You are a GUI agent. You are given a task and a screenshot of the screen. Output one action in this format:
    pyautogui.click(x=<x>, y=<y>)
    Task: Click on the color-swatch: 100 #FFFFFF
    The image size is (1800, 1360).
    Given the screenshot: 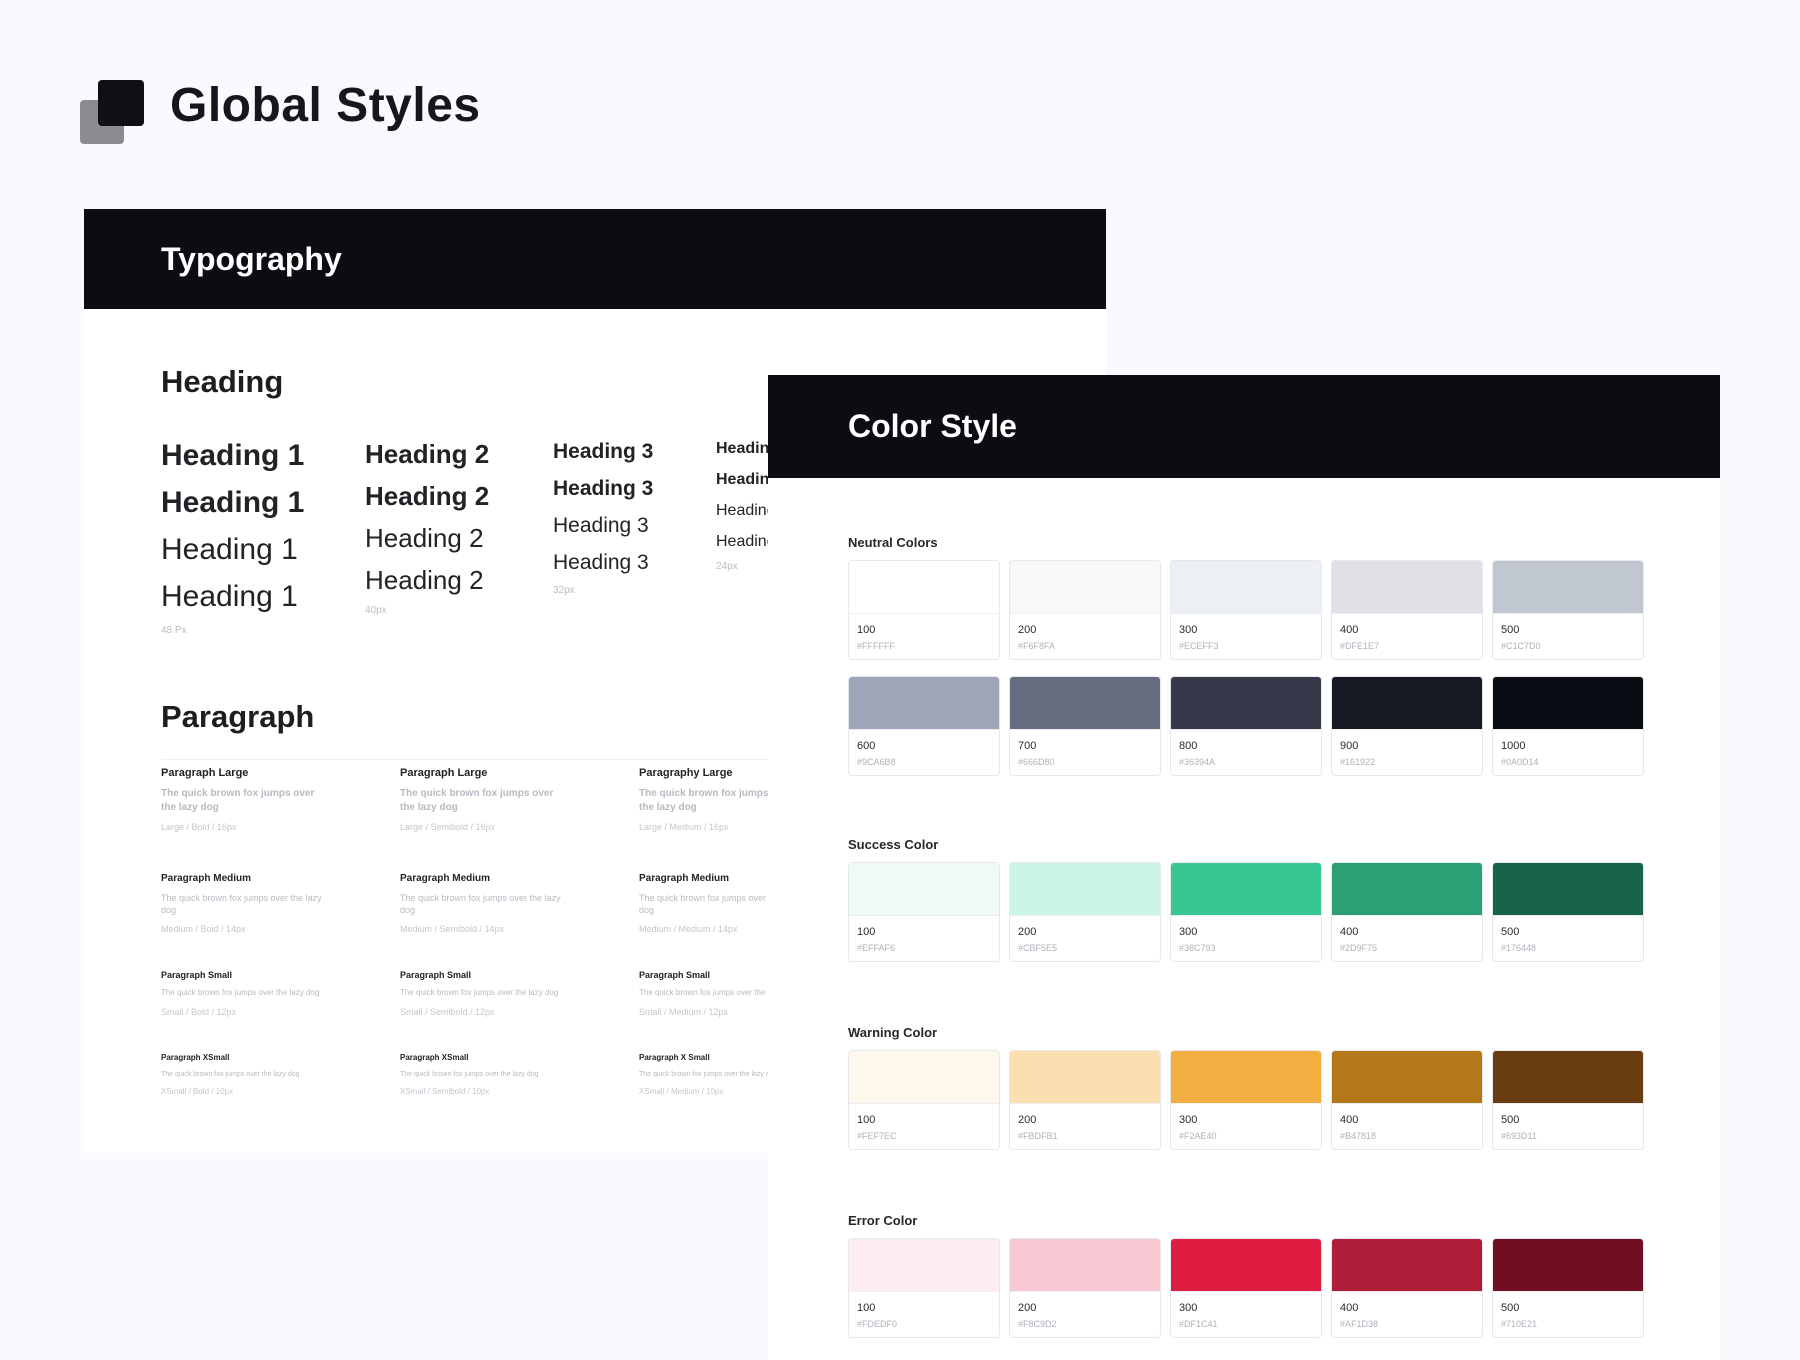 What is the action you would take?
    pyautogui.click(x=924, y=610)
    